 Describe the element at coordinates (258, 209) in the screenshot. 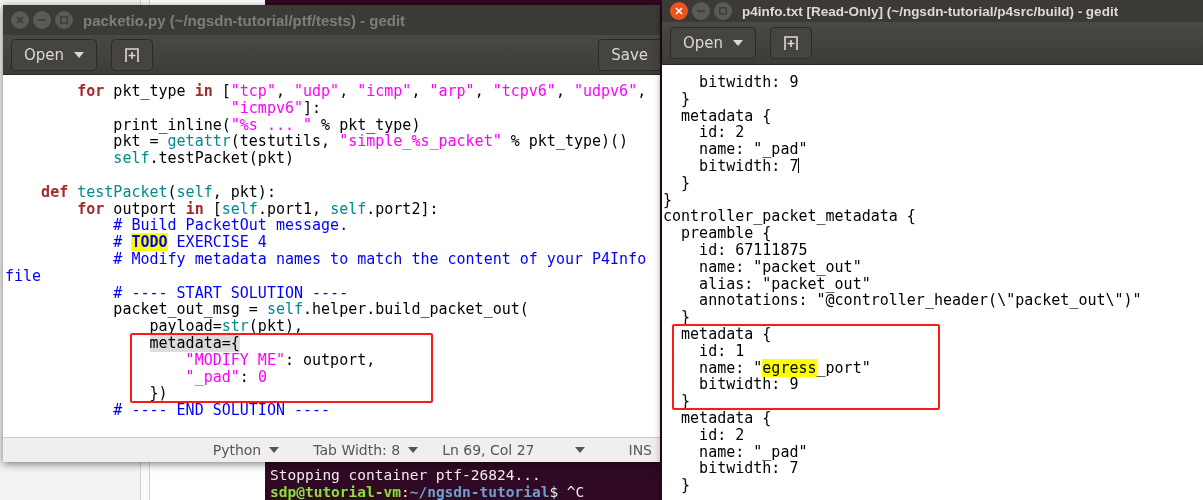

I see `code-line: for outport in [self.port1, self.port2]:` at that location.